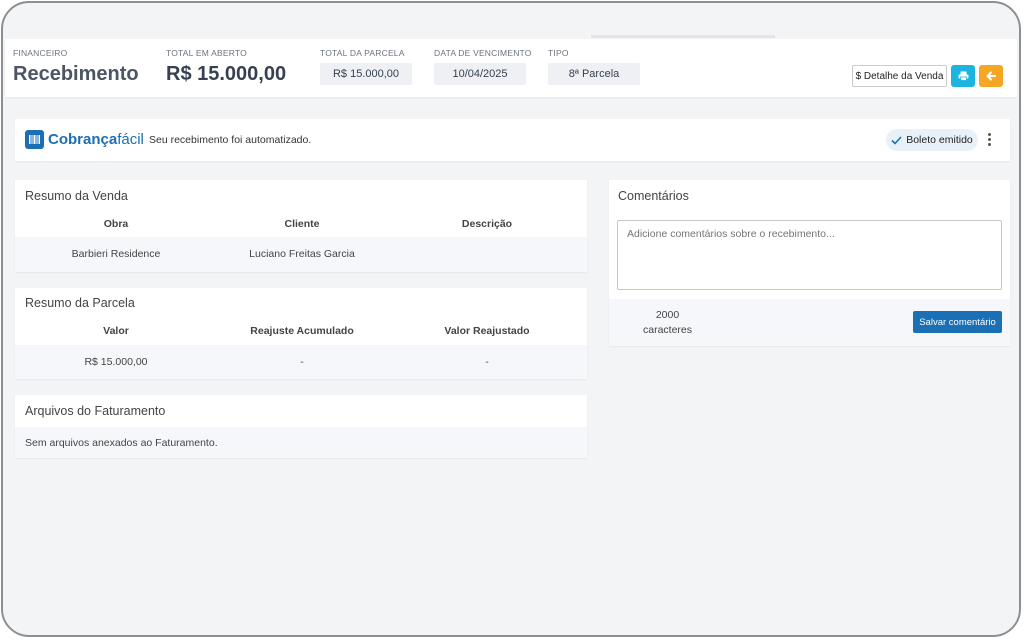 The height and width of the screenshot is (640, 1024). What do you see at coordinates (558, 53) in the screenshot?
I see `tipo-label: TIPO` at bounding box center [558, 53].